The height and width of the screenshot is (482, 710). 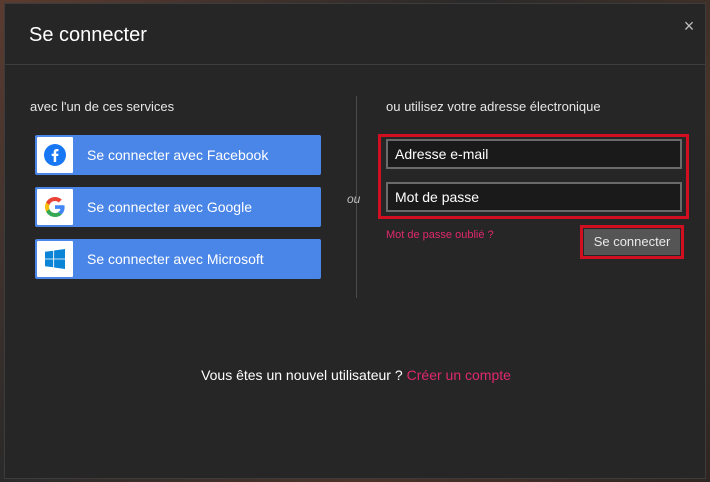 What do you see at coordinates (354, 199) in the screenshot?
I see `or-label: ou` at bounding box center [354, 199].